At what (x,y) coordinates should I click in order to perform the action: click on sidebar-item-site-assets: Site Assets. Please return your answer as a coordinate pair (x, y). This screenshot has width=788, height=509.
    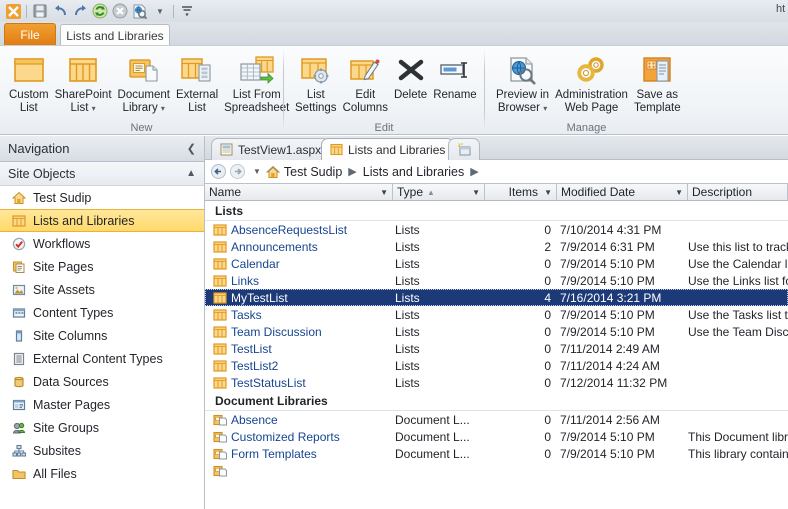
    Looking at the image, I should click on (102, 289).